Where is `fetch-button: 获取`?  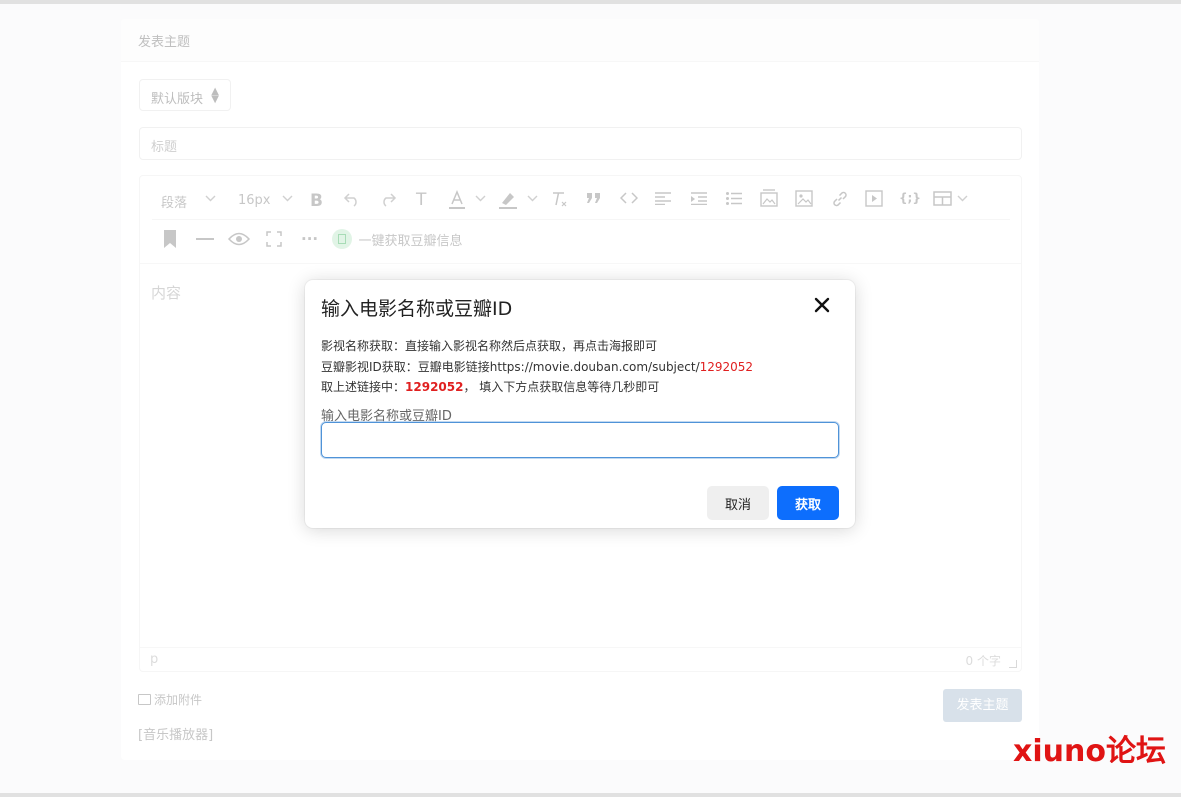
fetch-button: 获取 is located at coordinates (808, 503).